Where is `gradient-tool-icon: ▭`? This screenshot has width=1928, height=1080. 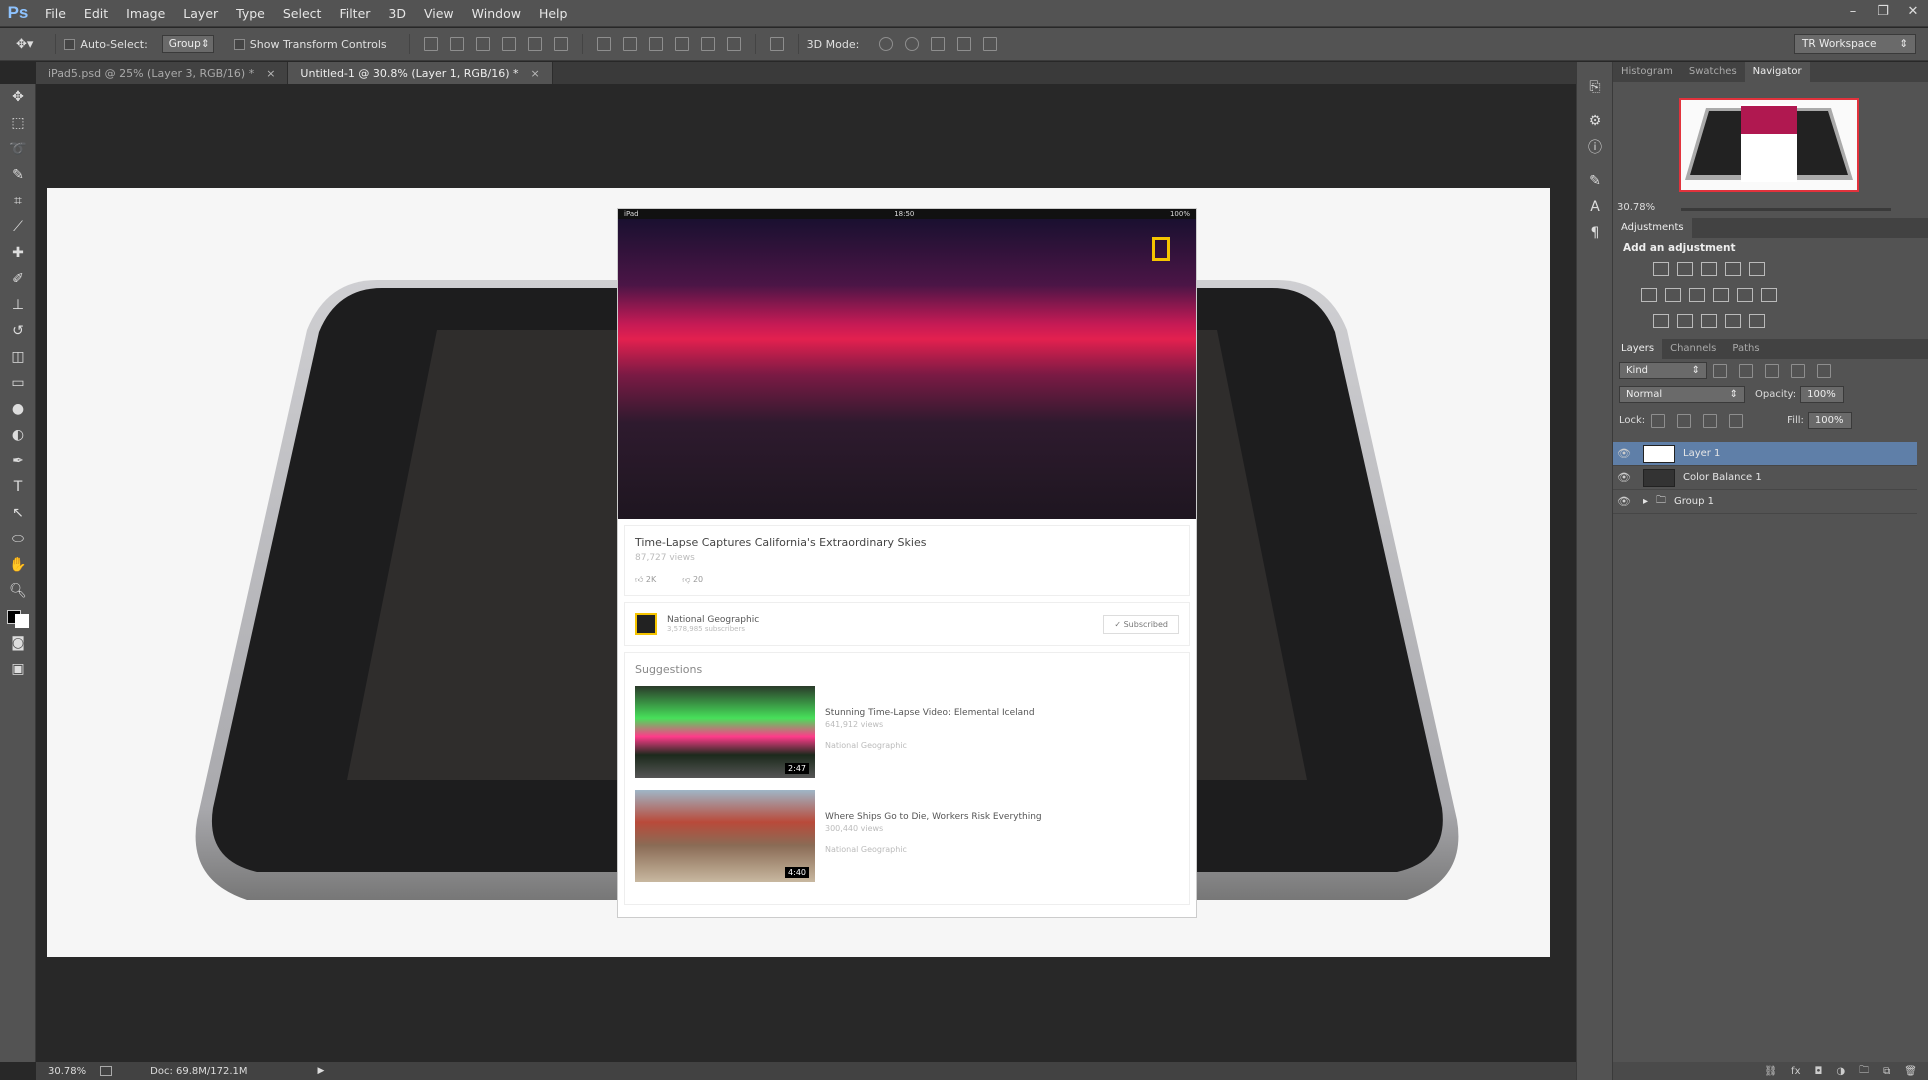
gradient-tool-icon: ▭ is located at coordinates (18, 383).